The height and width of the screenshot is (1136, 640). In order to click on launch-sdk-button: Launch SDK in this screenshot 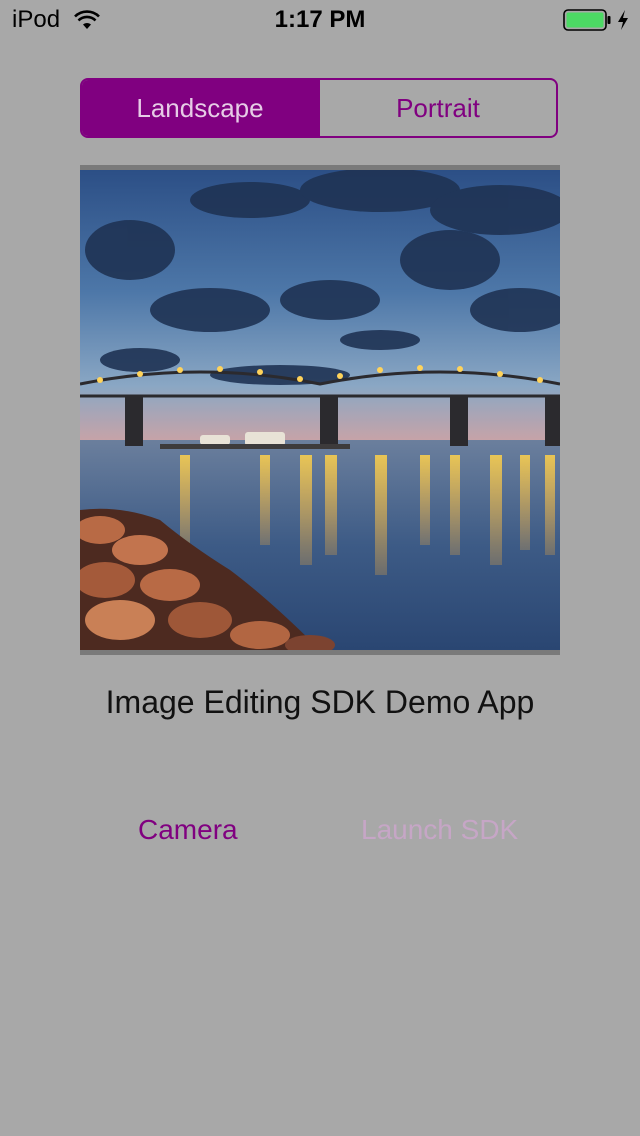, I will do `click(439, 830)`.